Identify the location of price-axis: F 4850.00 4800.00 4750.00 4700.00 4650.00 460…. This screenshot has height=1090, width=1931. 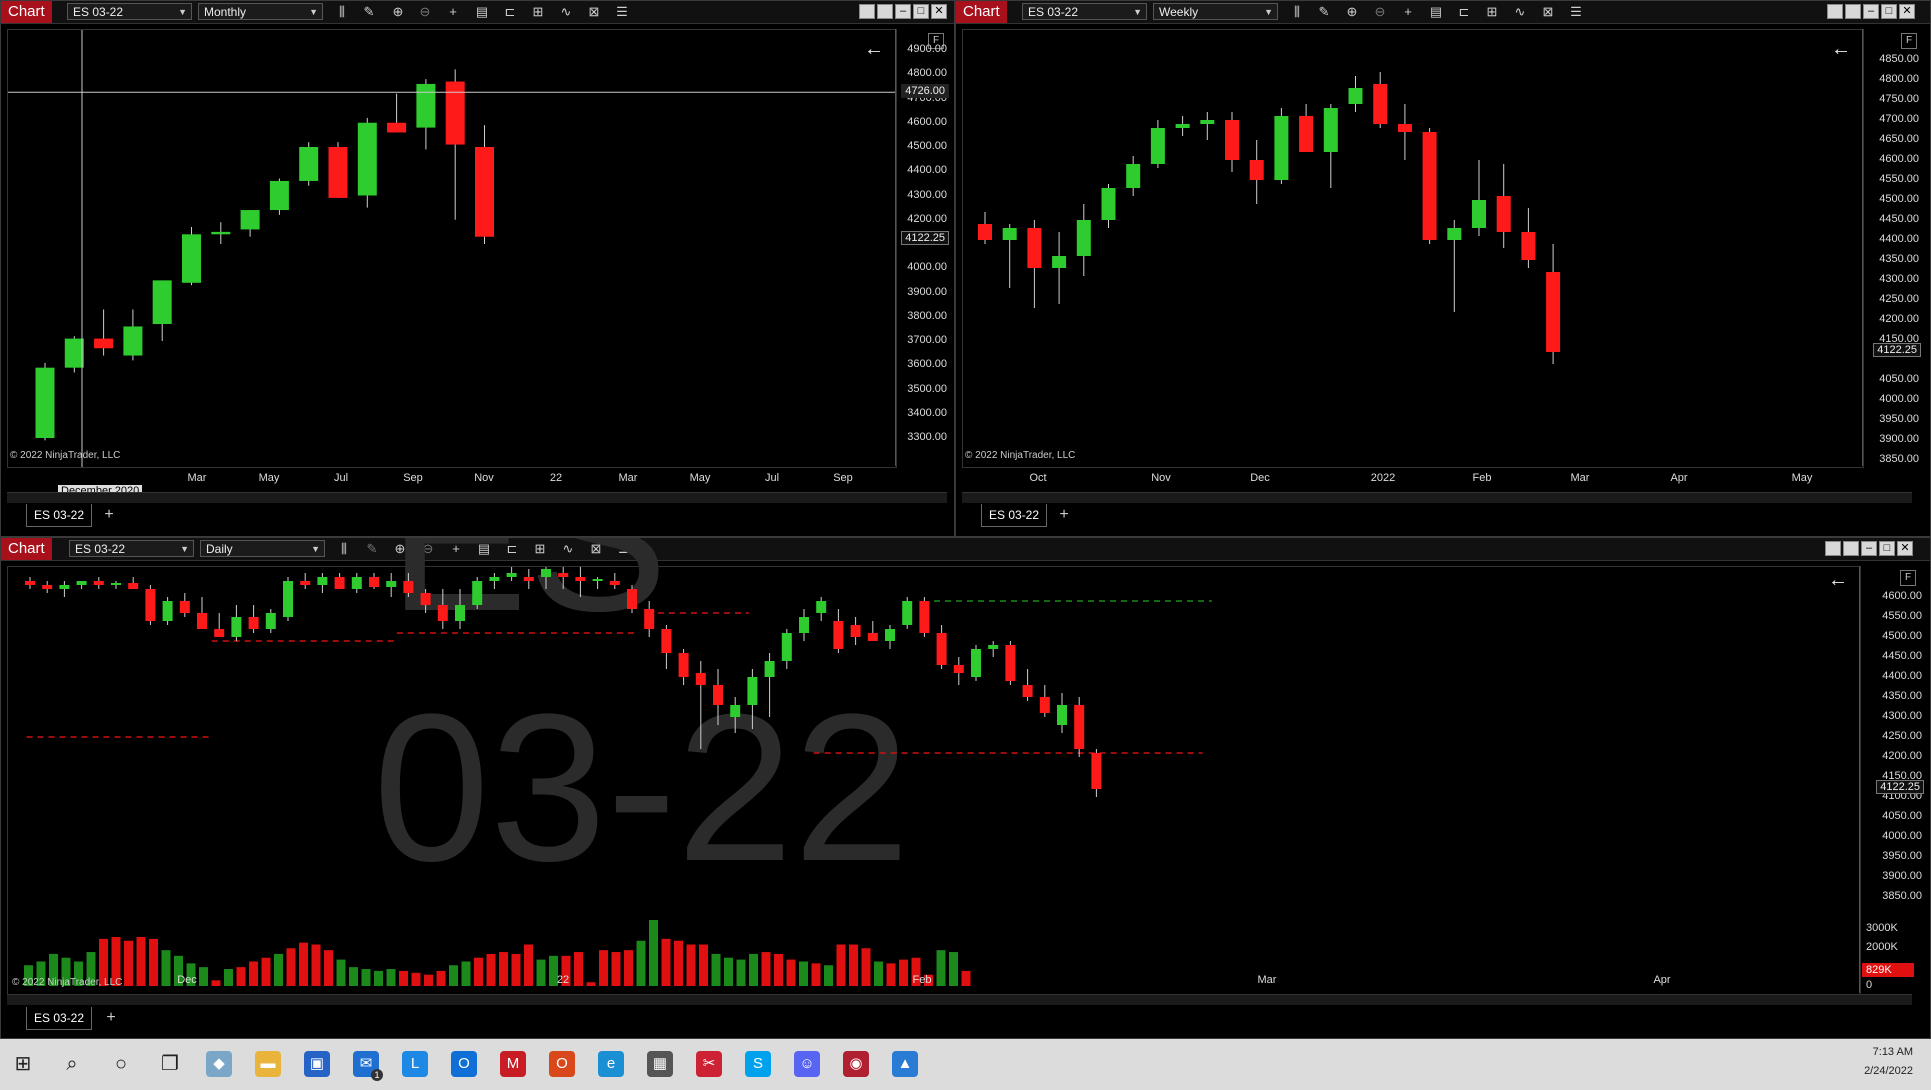
(1892, 247).